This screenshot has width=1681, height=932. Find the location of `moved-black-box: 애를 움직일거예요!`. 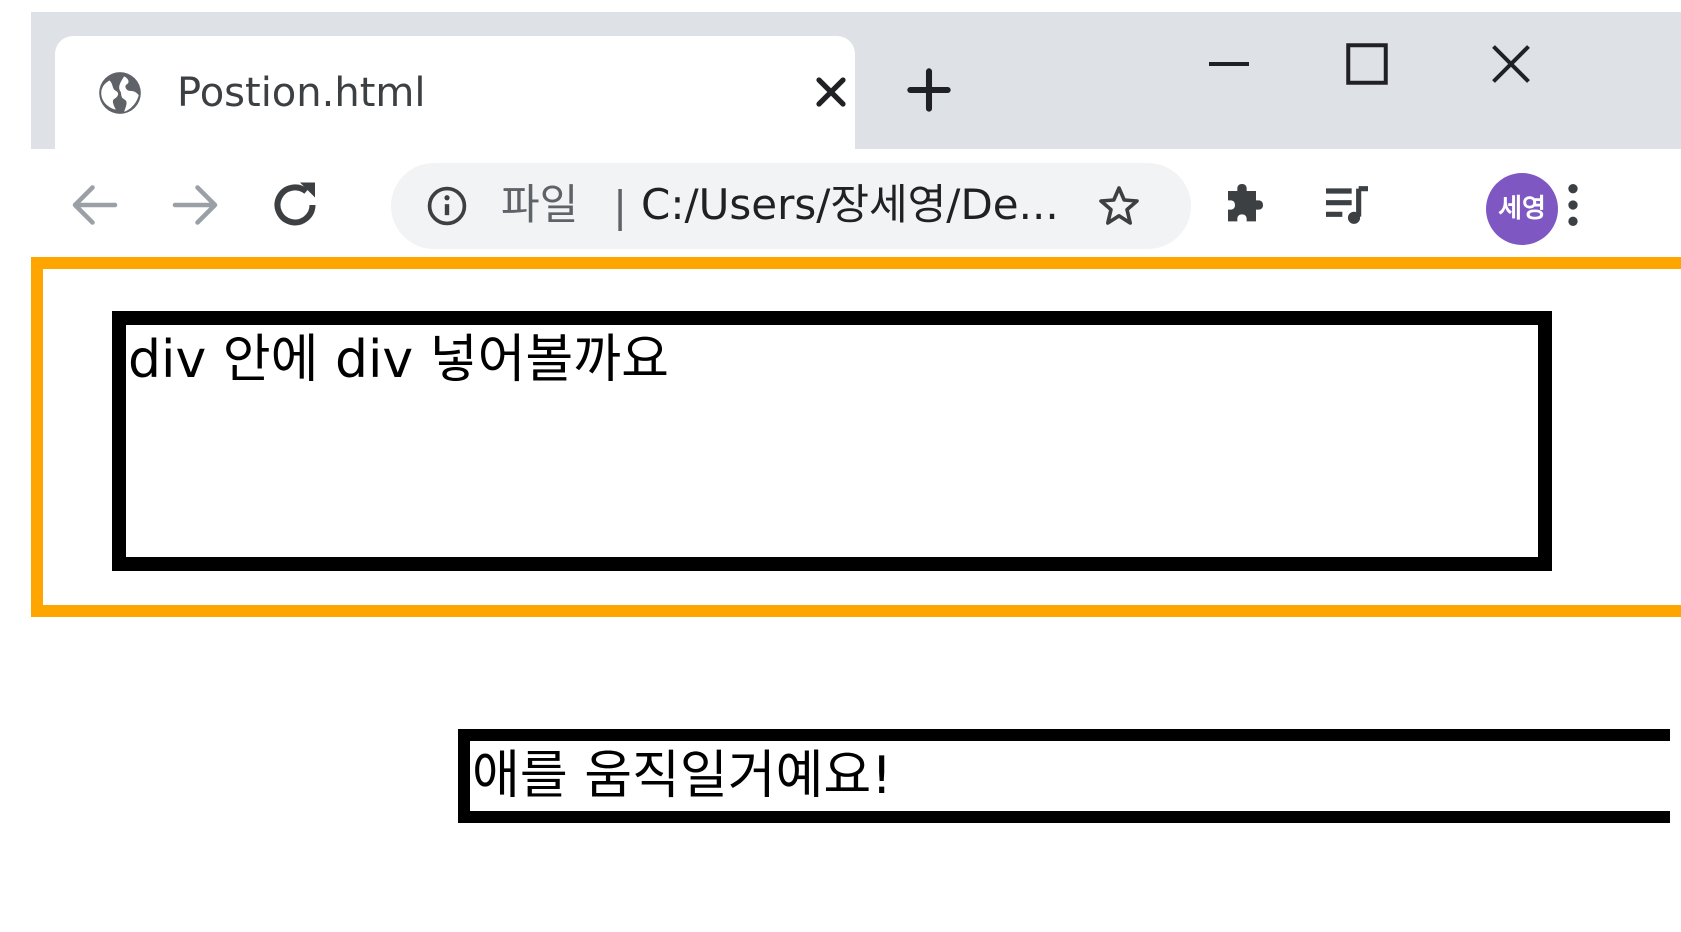

moved-black-box: 애를 움직일거예요! is located at coordinates (1064, 776).